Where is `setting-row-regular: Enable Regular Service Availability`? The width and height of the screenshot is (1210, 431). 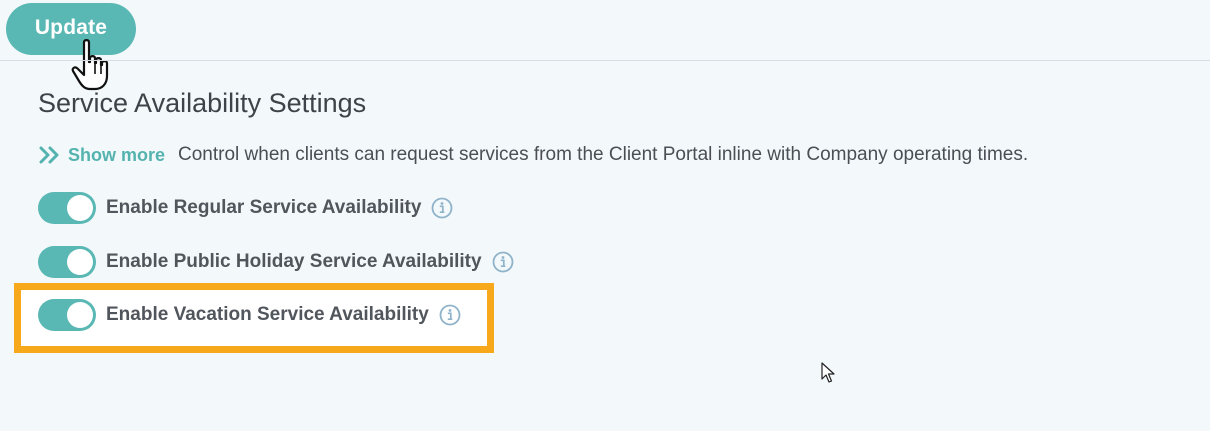 setting-row-regular: Enable Regular Service Availability is located at coordinates (245, 208).